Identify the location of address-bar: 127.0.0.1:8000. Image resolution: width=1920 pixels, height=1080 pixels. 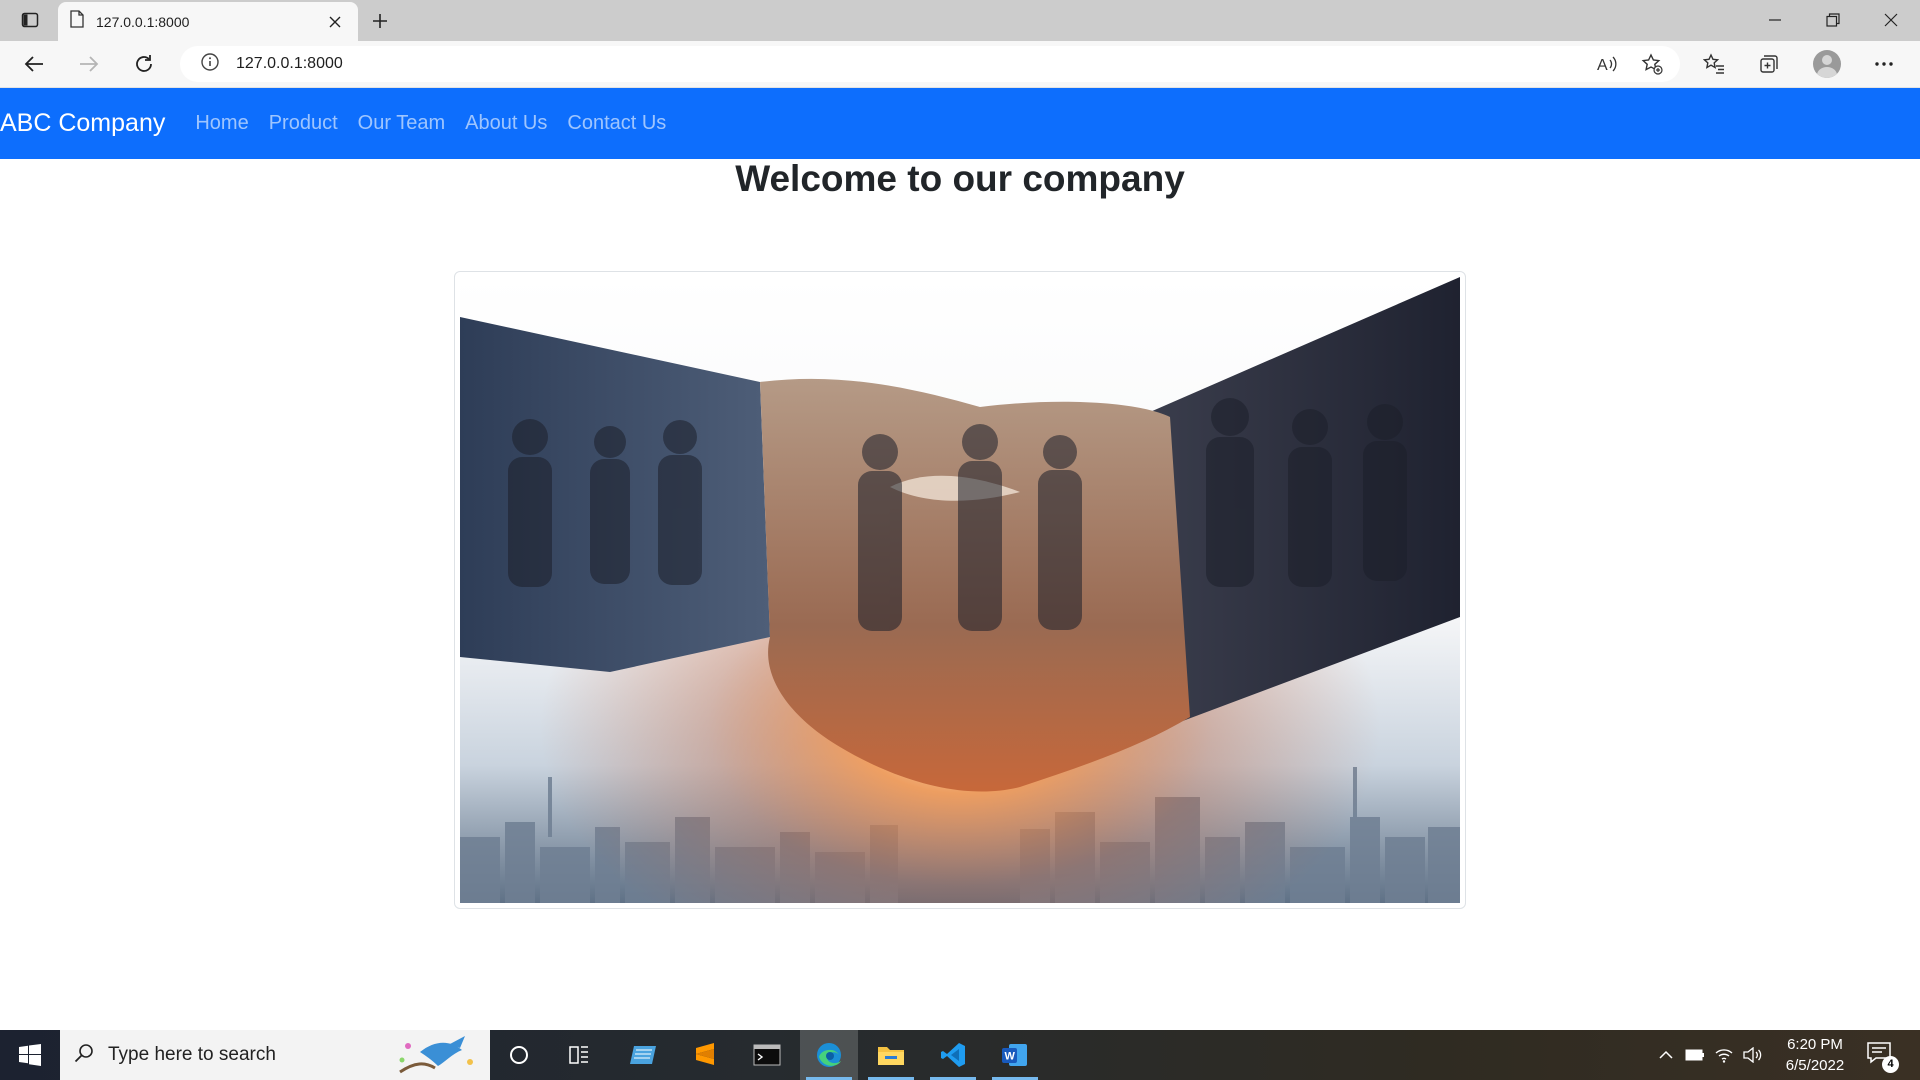
(930, 64).